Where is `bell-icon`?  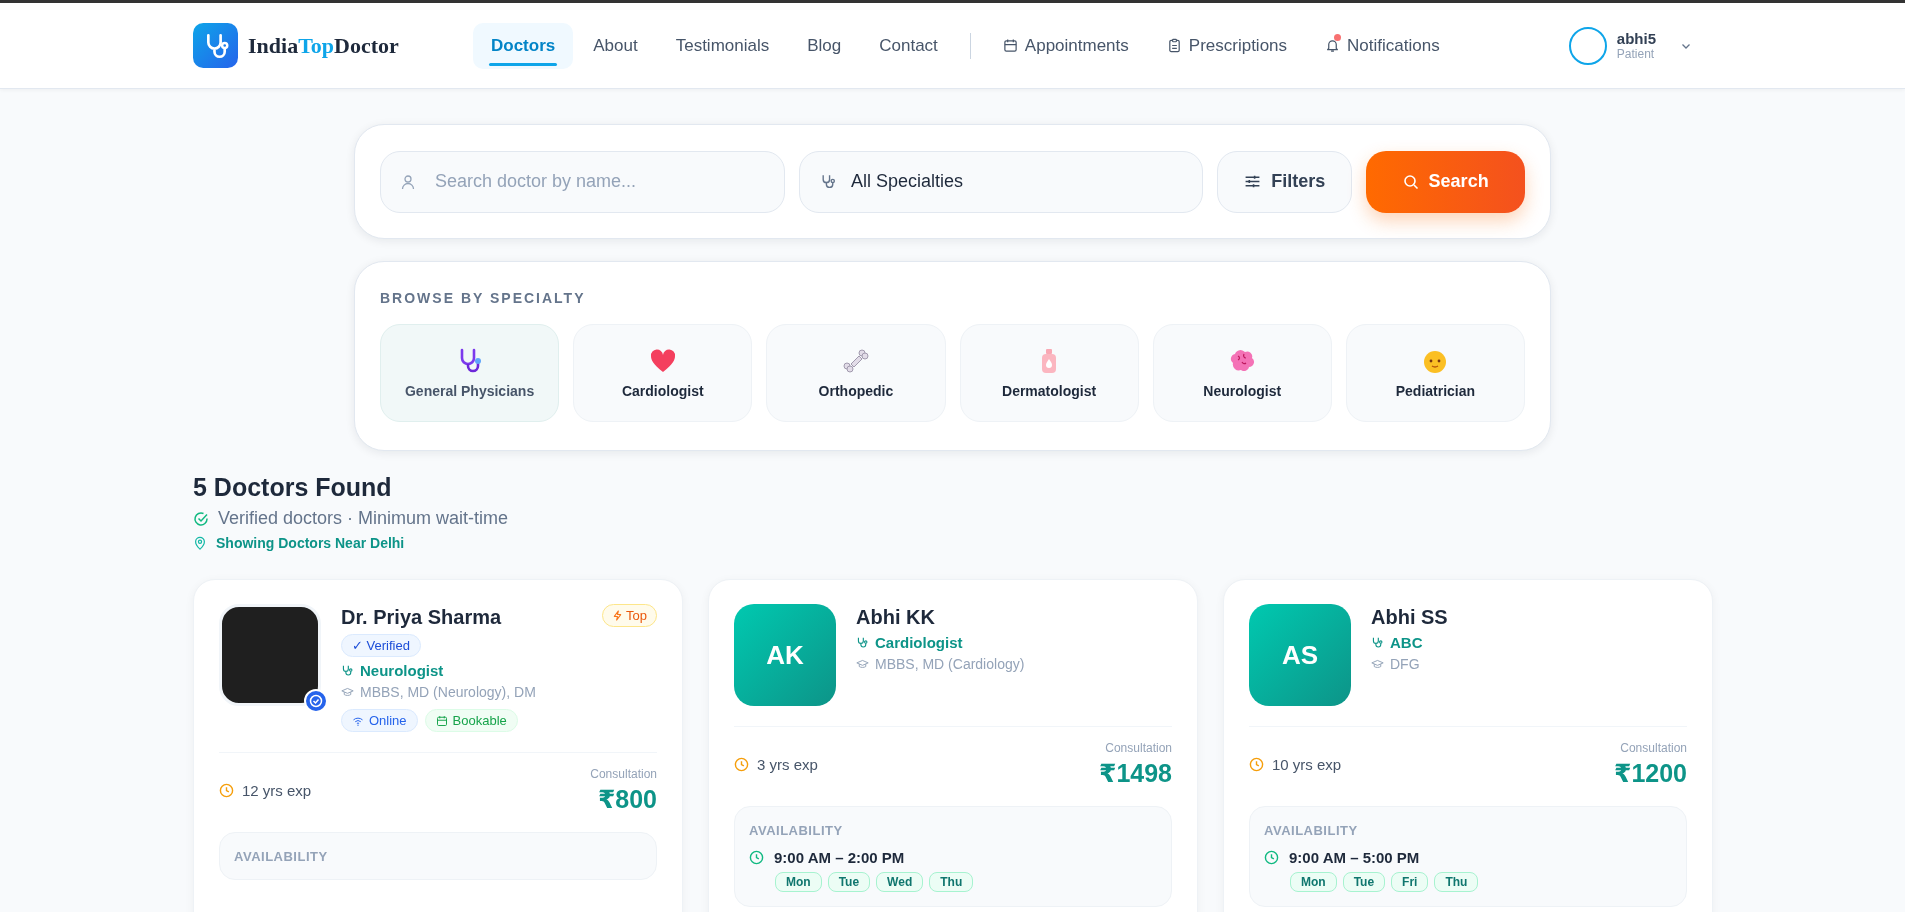
bell-icon is located at coordinates (1333, 45).